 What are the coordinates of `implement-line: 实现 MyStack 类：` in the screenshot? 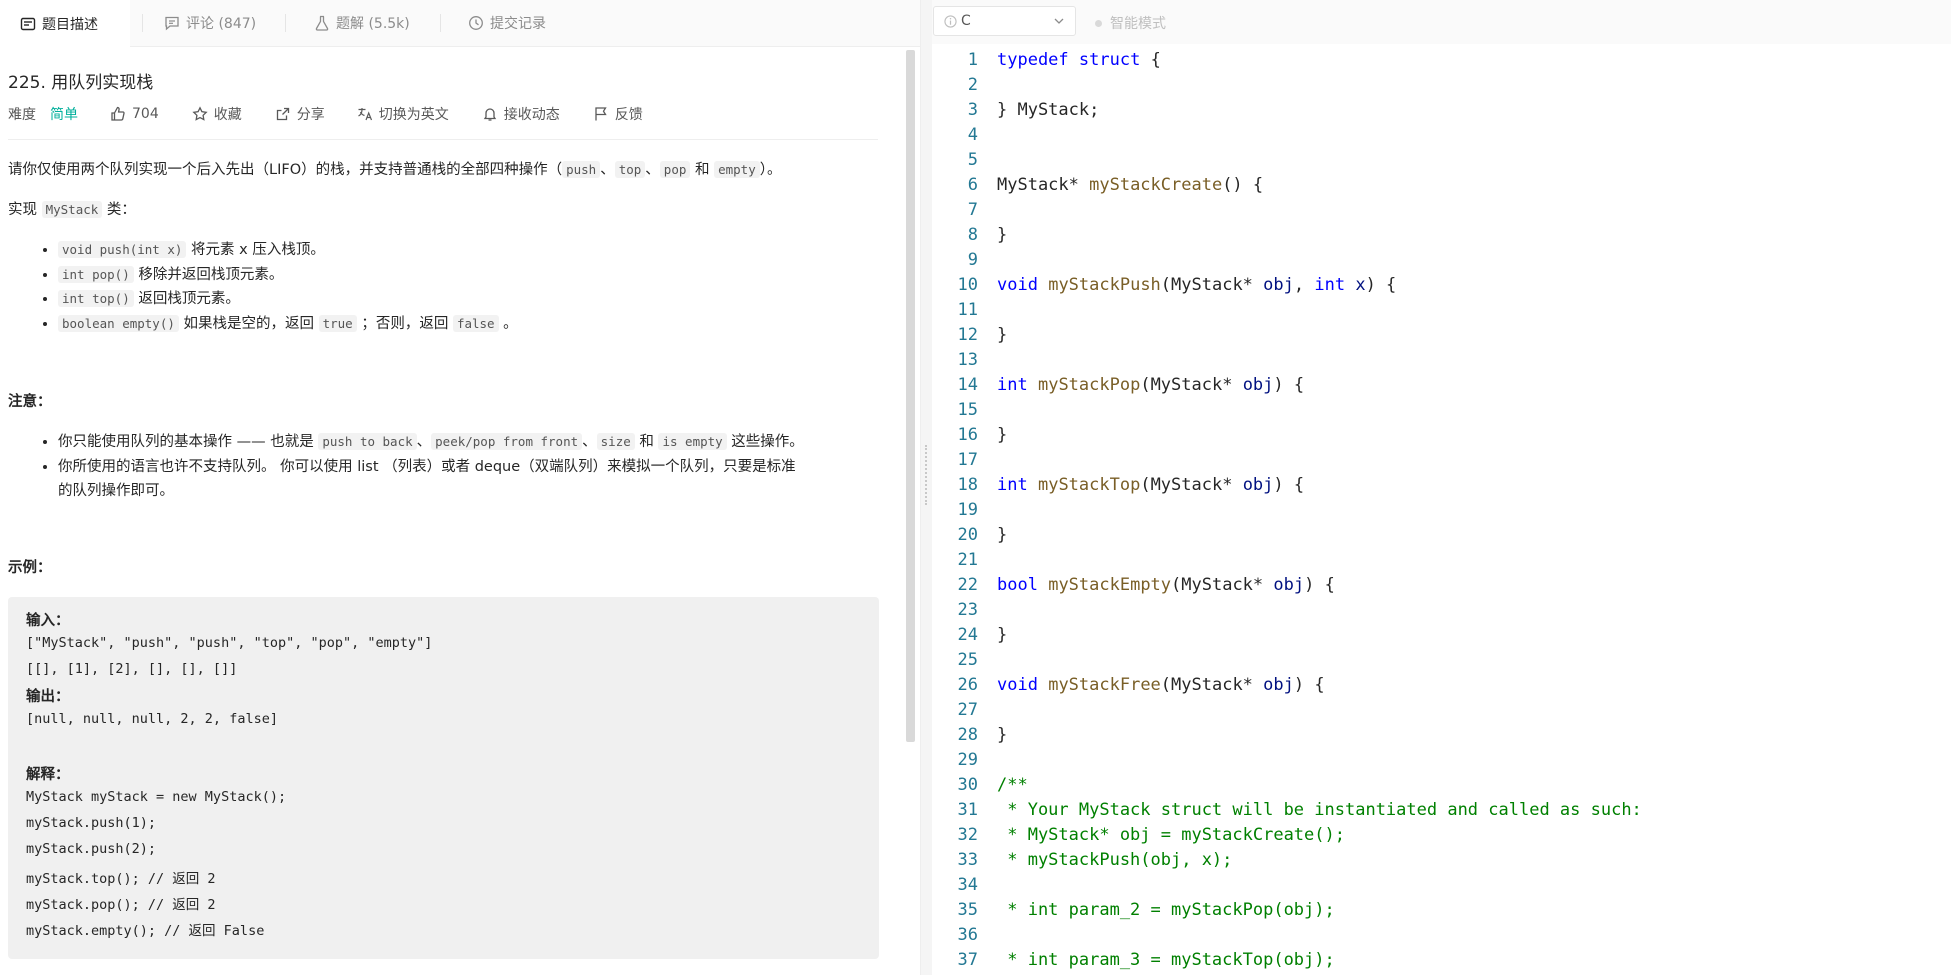 It's located at (72, 210).